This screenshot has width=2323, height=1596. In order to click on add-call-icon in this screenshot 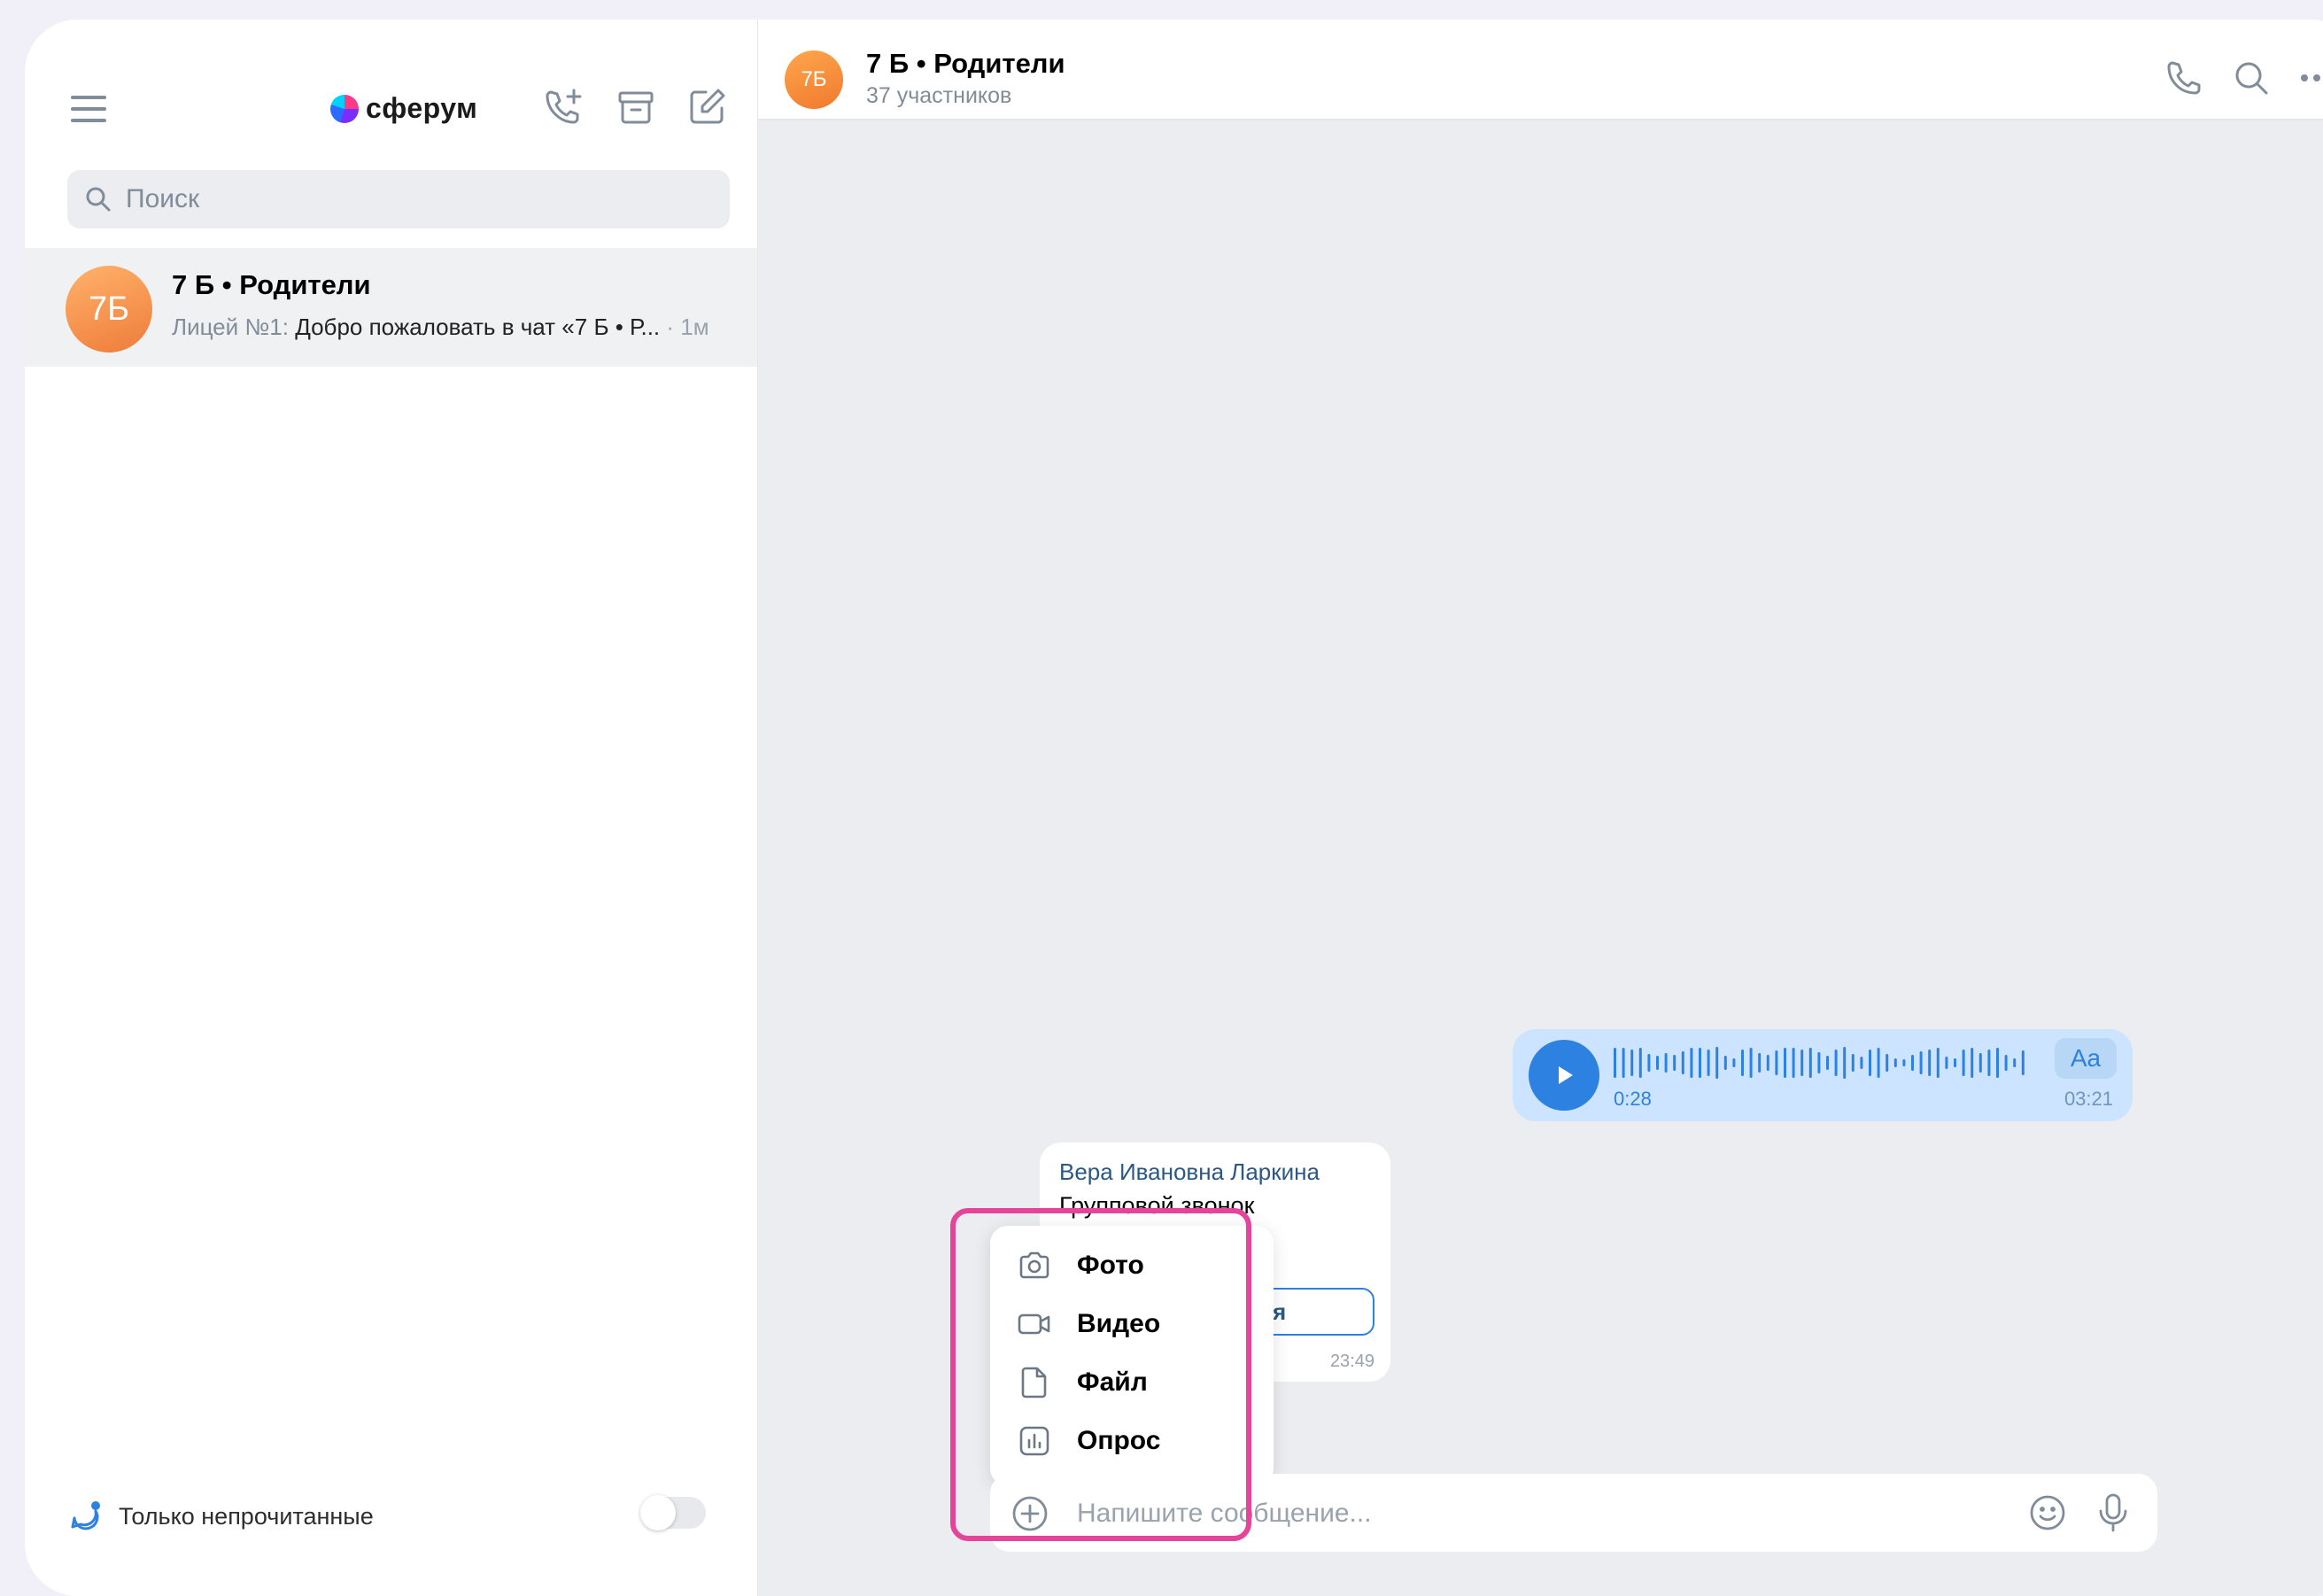, I will do `click(564, 107)`.